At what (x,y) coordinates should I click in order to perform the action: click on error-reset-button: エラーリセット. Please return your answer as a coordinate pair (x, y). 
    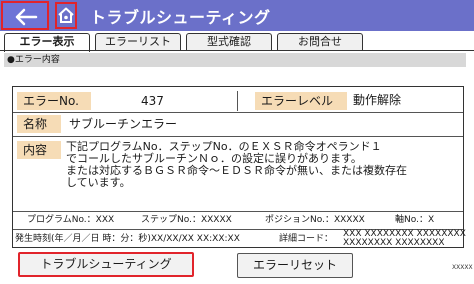
    Looking at the image, I should click on (295, 265).